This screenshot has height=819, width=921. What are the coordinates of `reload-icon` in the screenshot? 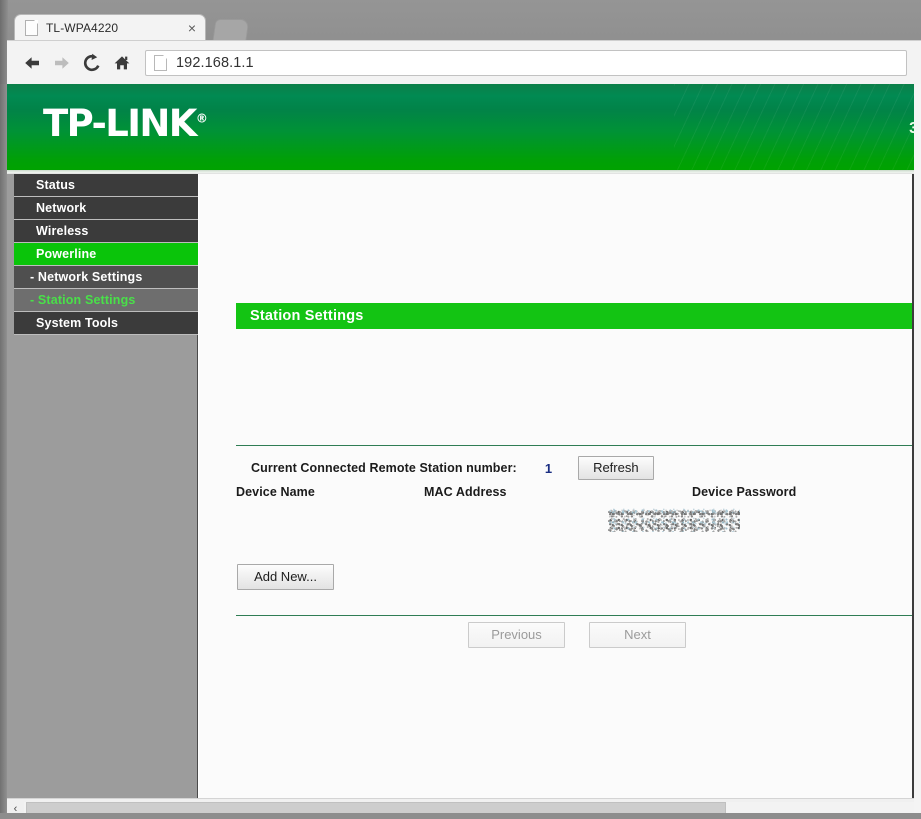 It's located at (92, 63).